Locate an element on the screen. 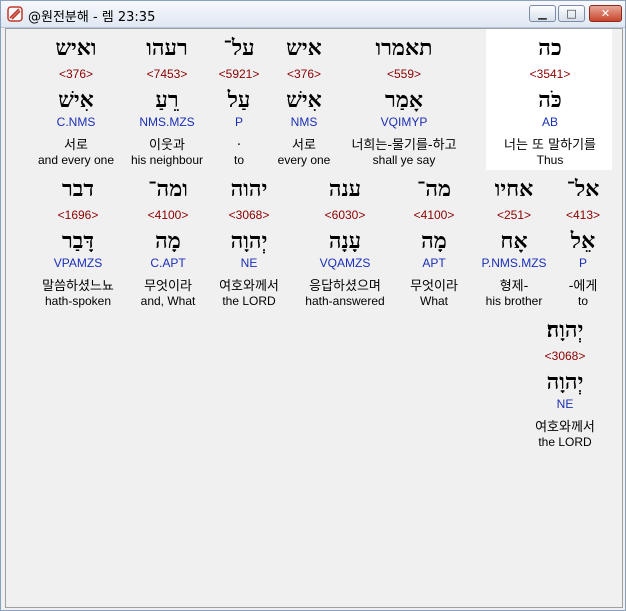 Image resolution: width=626 pixels, height=611 pixels. english-gloss: his brother is located at coordinates (514, 301).